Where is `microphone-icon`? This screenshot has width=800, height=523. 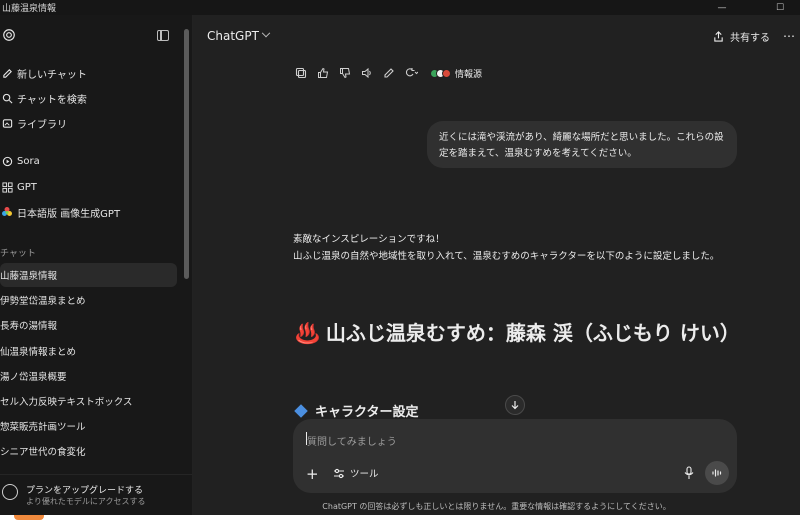 microphone-icon is located at coordinates (689, 473).